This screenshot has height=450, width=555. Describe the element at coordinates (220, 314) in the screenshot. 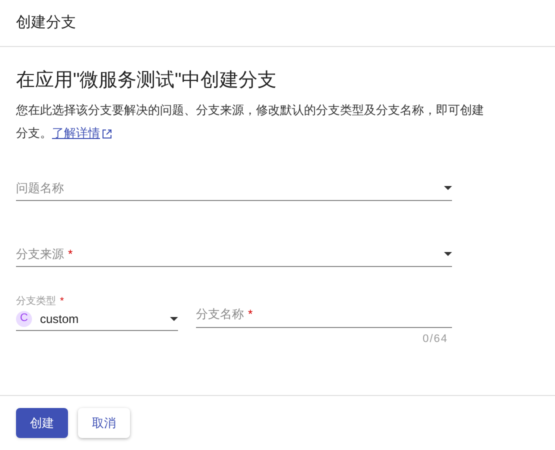

I see `field-placeholder: 分支名称` at that location.